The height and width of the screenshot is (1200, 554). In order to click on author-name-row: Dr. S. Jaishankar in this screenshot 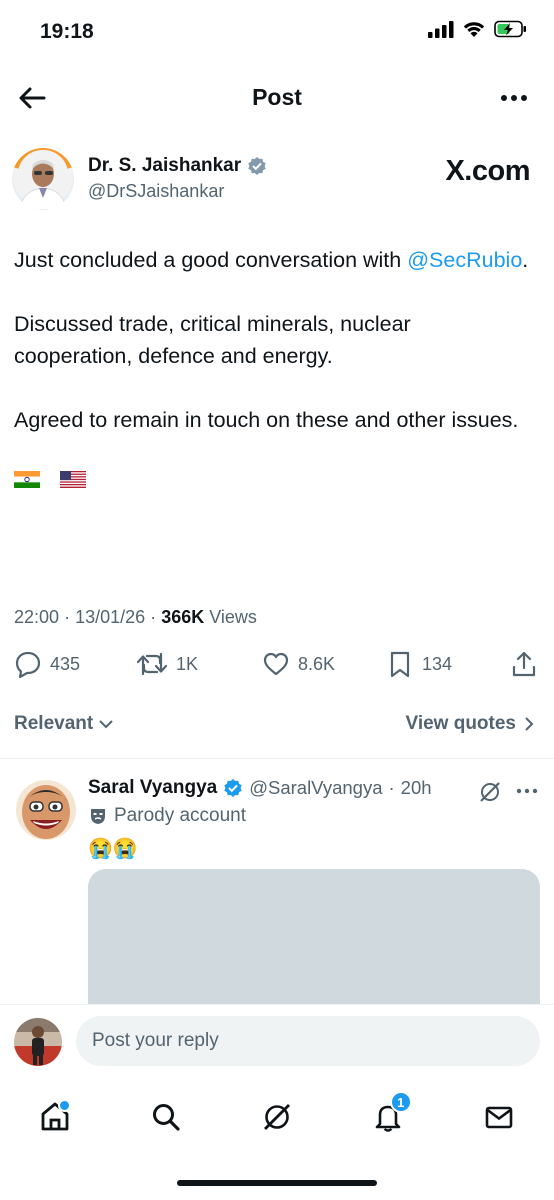, I will do `click(177, 166)`.